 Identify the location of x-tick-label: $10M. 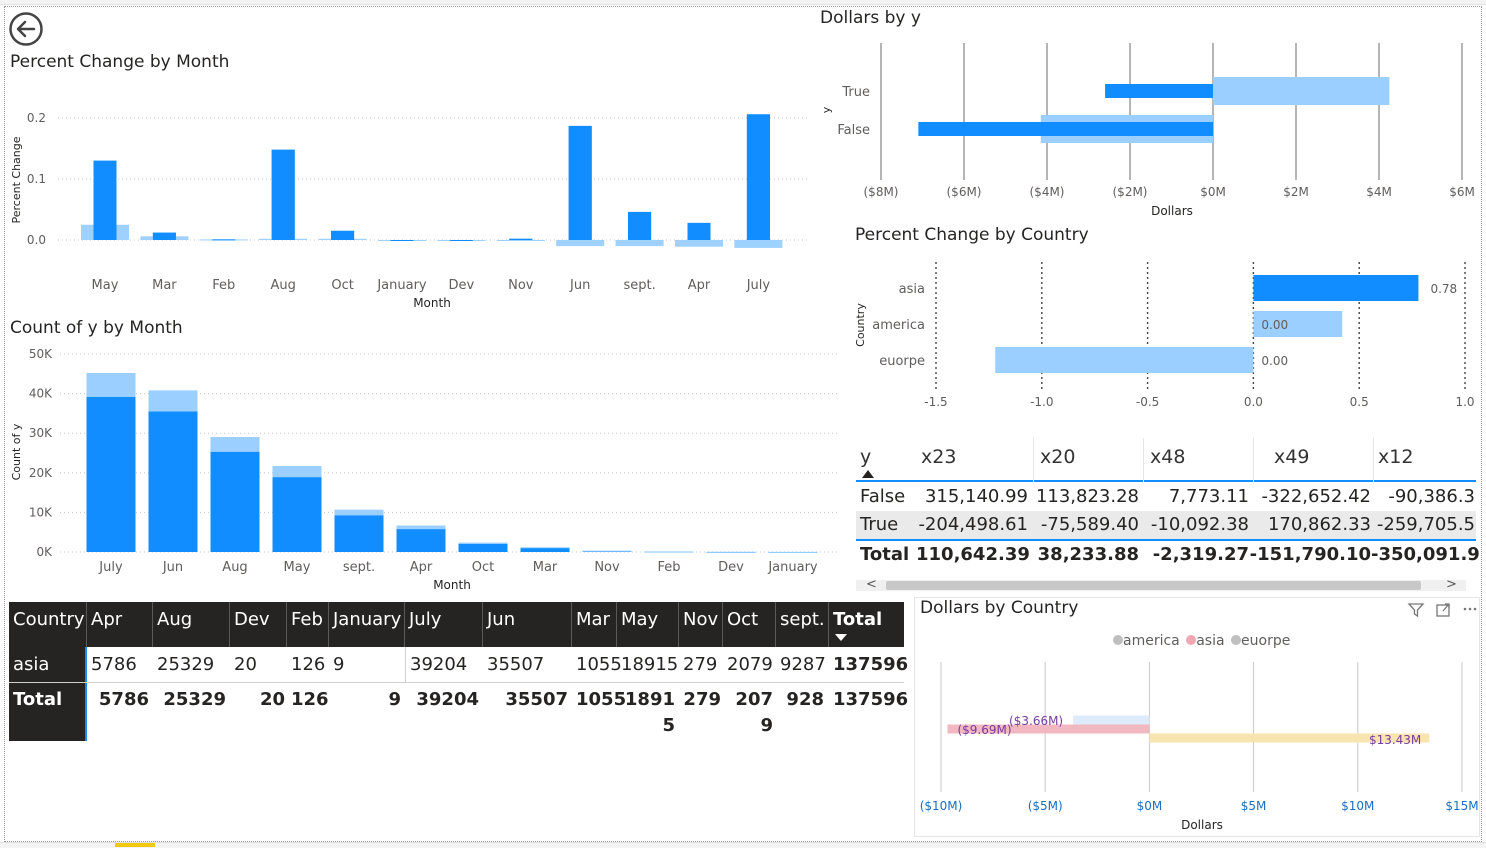
(1357, 806).